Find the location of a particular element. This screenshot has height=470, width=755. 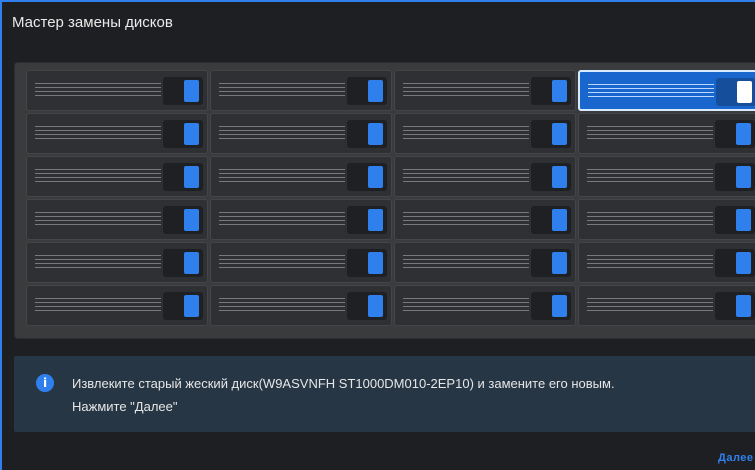

next-button: Далее is located at coordinates (736, 458).